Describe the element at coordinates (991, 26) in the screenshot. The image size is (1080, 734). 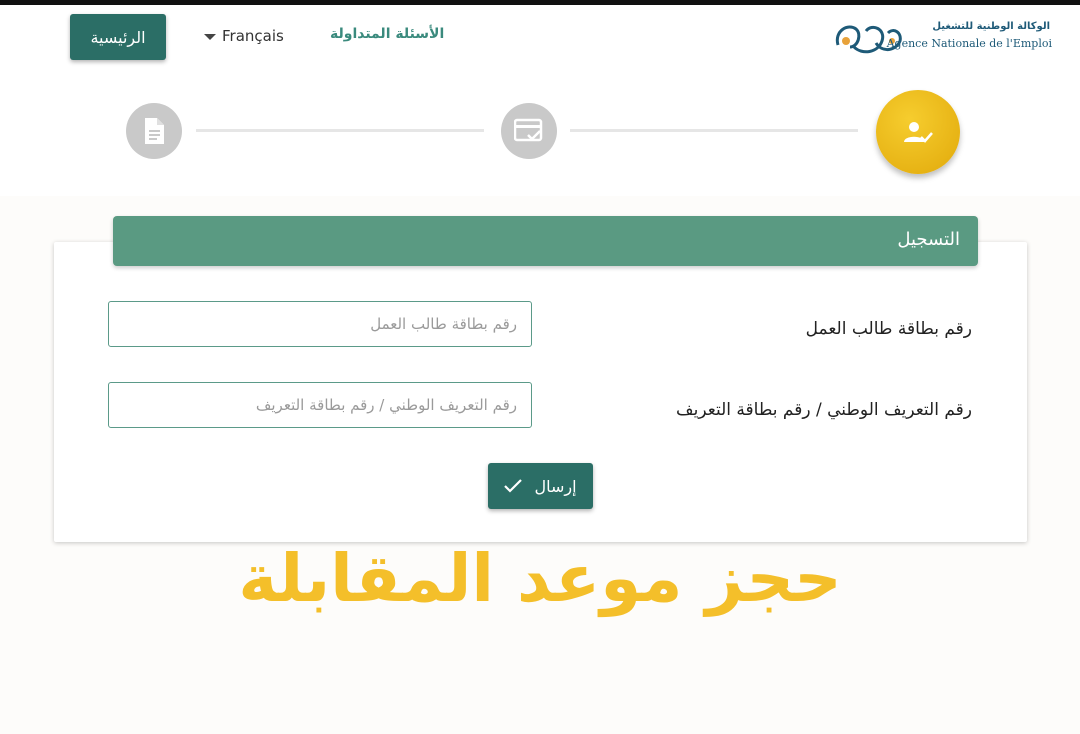
I see `logo-arabic-name: الوكالة الوطنية للتشغيل` at that location.